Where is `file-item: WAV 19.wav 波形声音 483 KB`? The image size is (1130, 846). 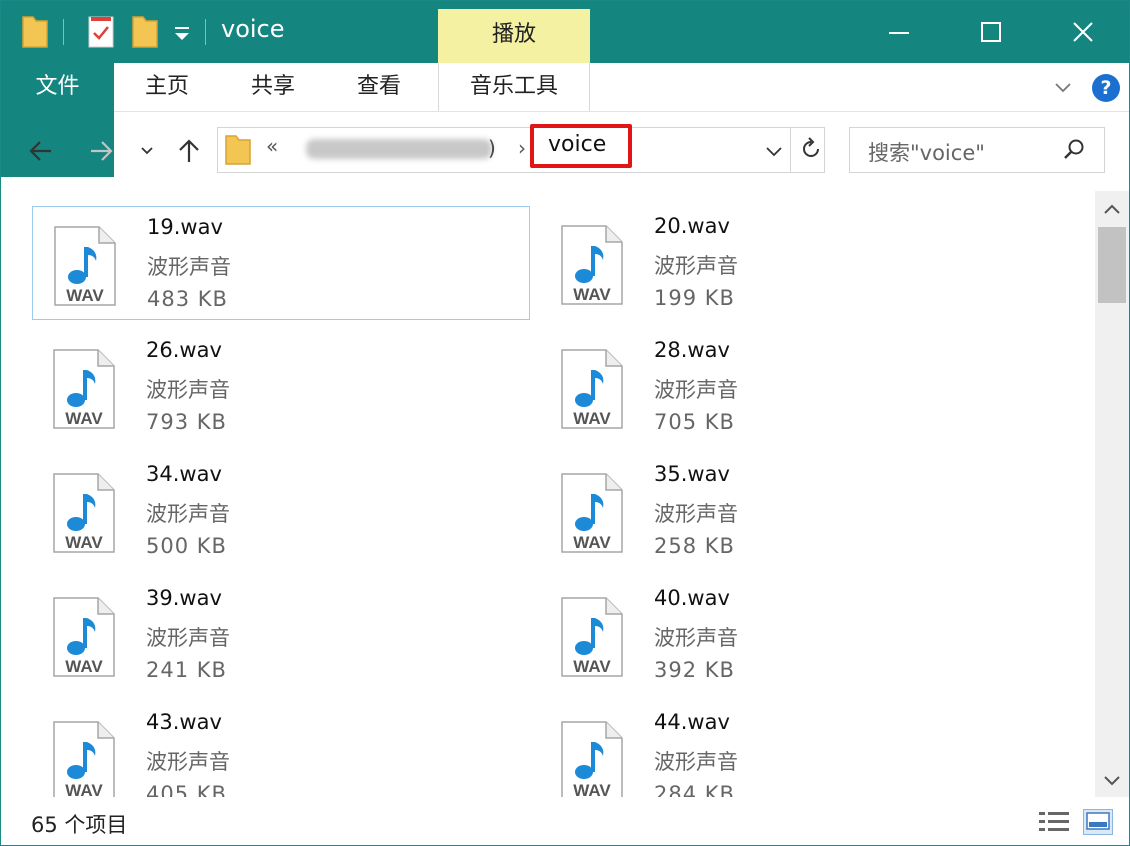
file-item: WAV 19.wav 波形声音 483 KB is located at coordinates (281, 263).